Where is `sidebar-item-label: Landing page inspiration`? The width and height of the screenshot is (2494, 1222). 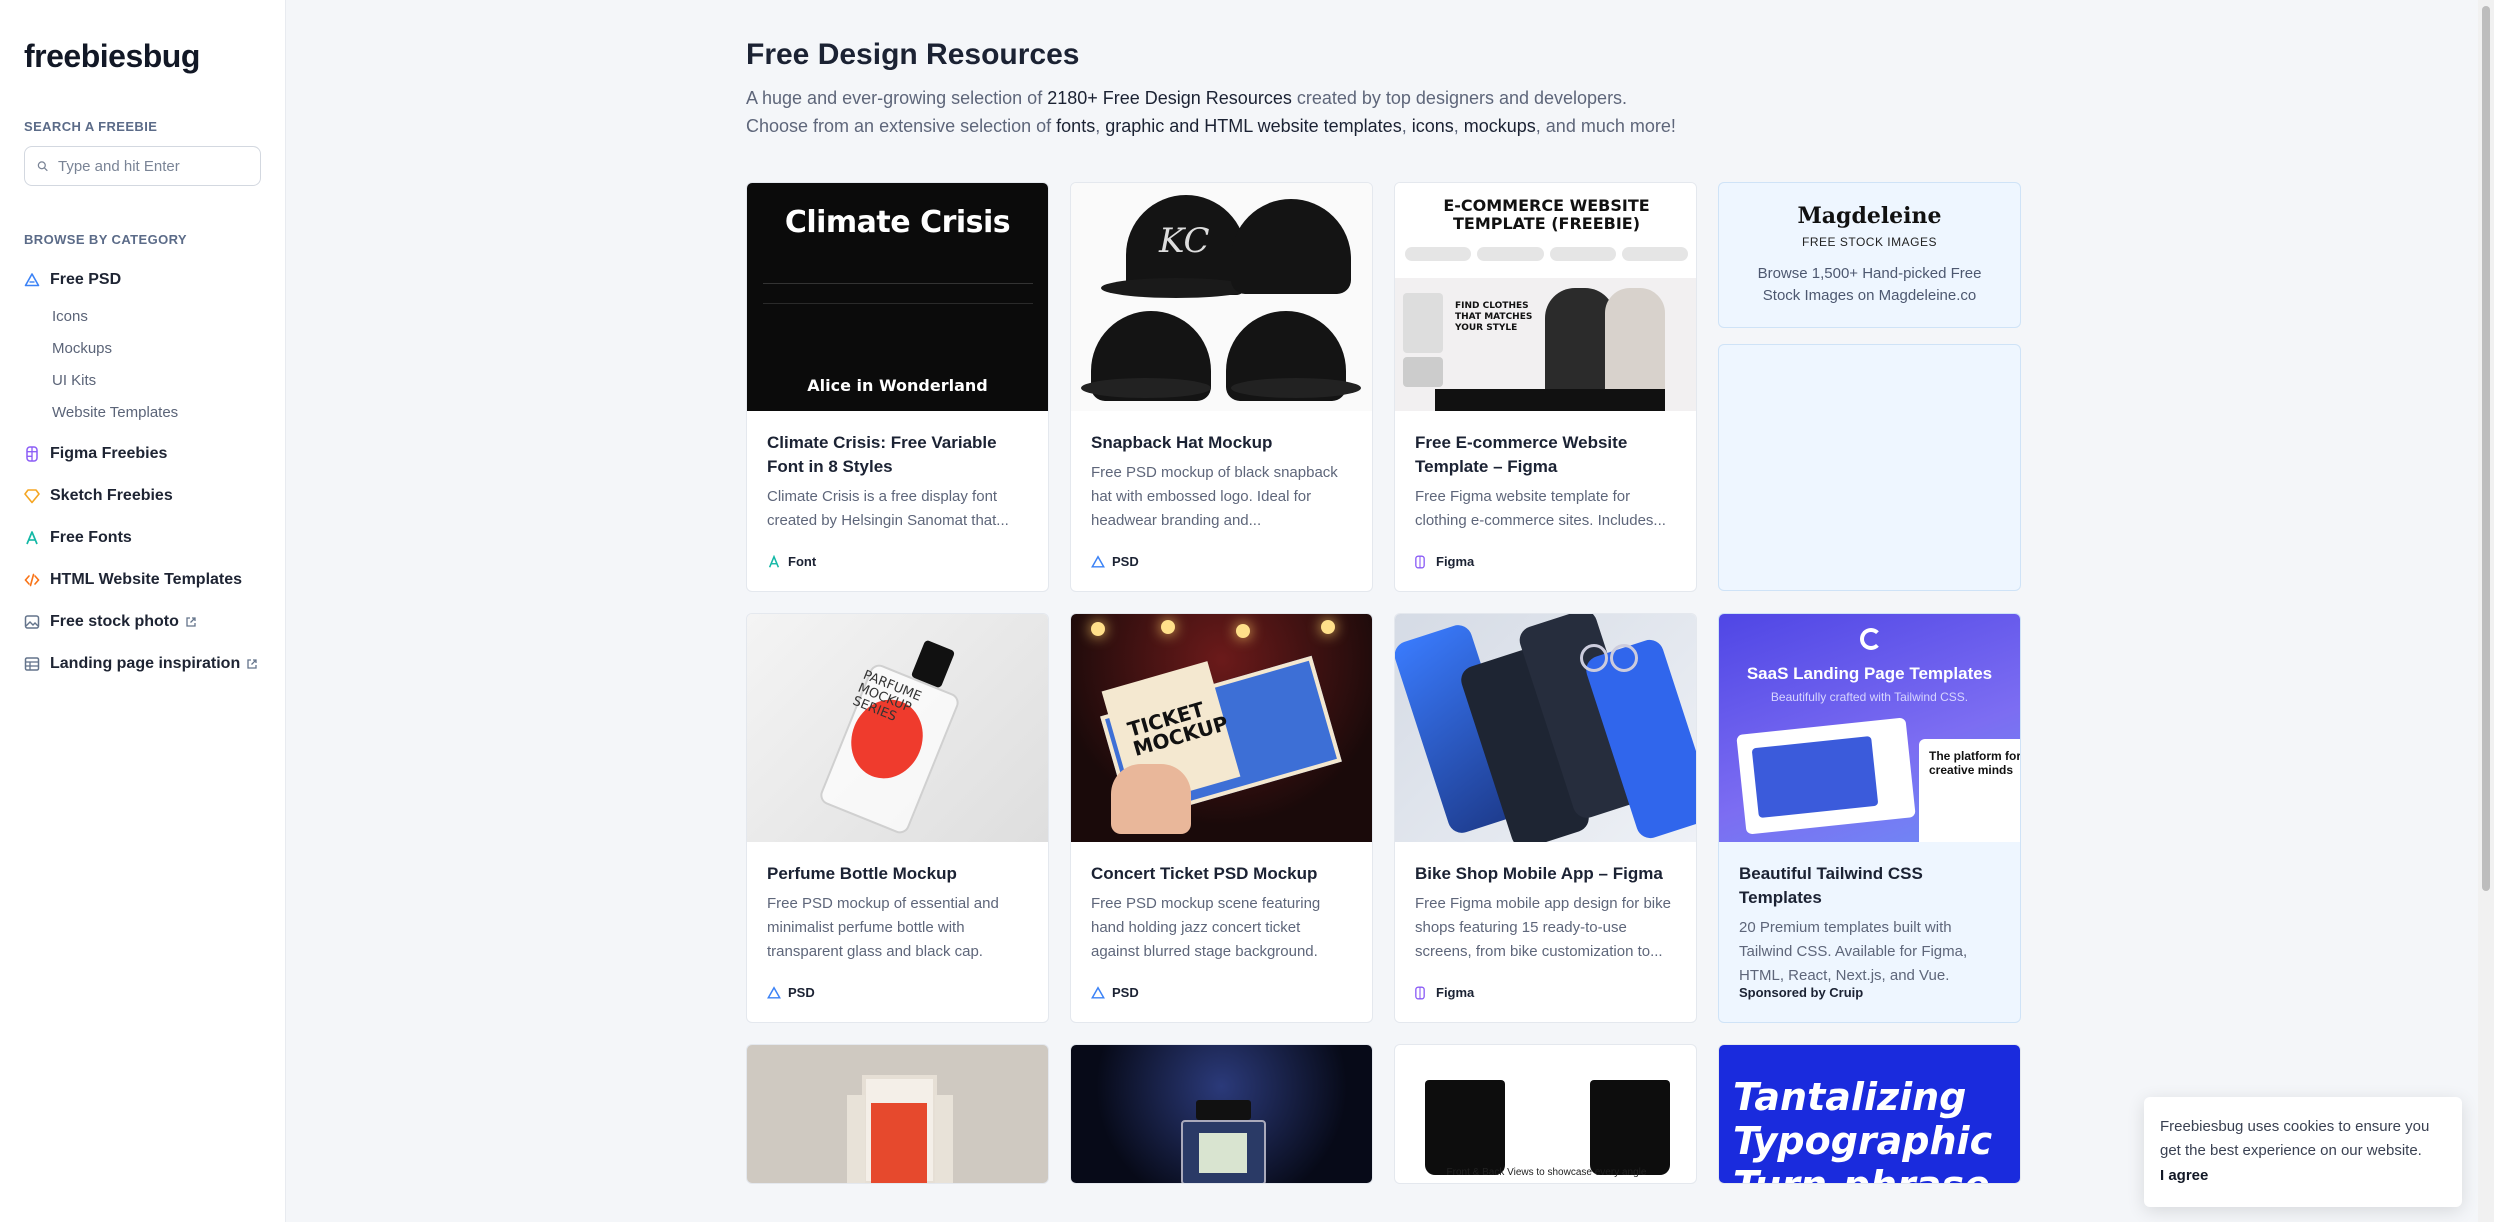 sidebar-item-label: Landing page inspiration is located at coordinates (145, 663).